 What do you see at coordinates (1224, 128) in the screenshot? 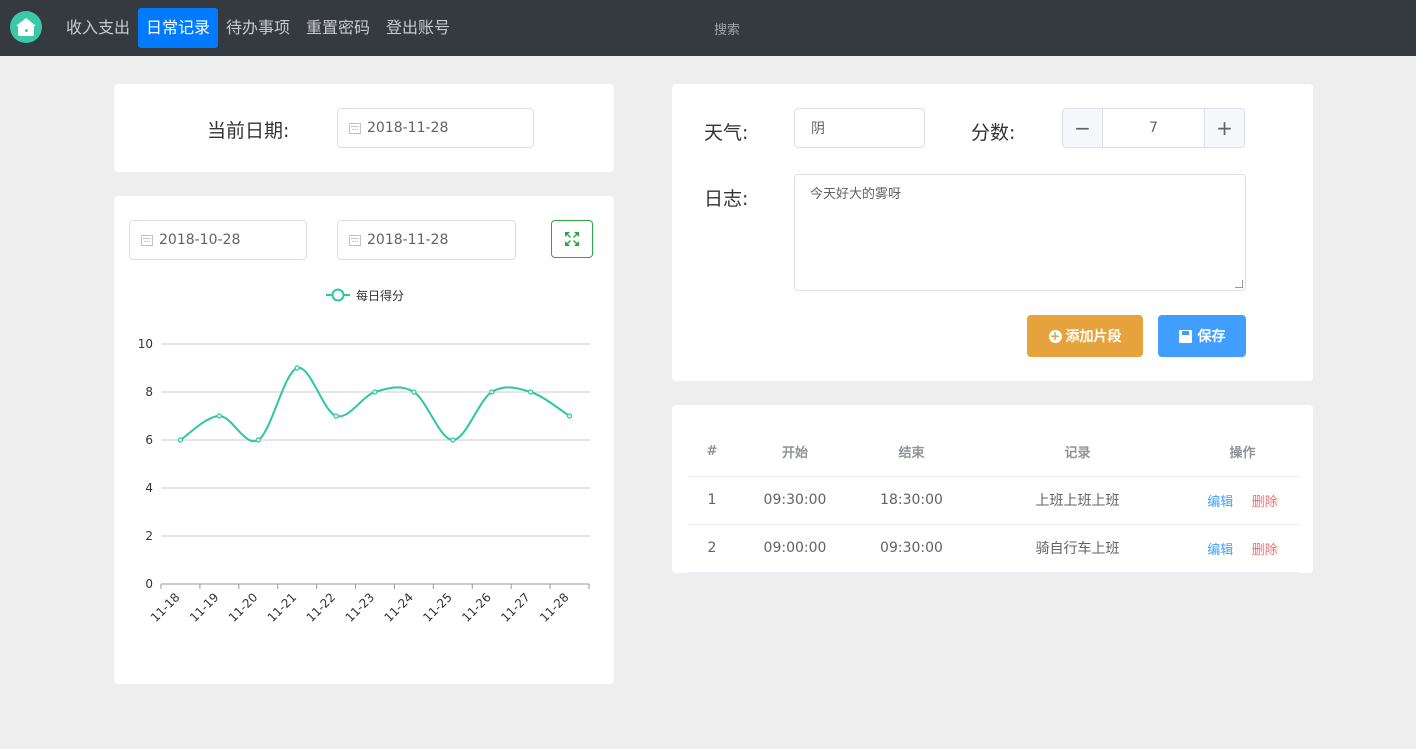
I see `score-increase-button: +` at bounding box center [1224, 128].